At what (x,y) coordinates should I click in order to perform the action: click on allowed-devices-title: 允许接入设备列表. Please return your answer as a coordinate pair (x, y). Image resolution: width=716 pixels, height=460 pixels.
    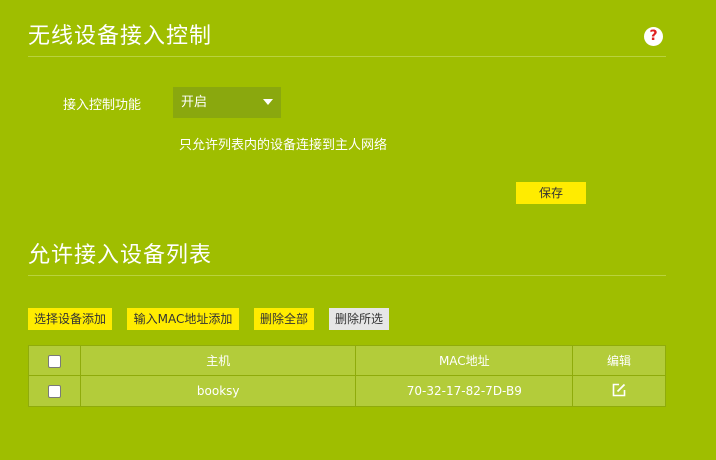
    Looking at the image, I should click on (120, 255).